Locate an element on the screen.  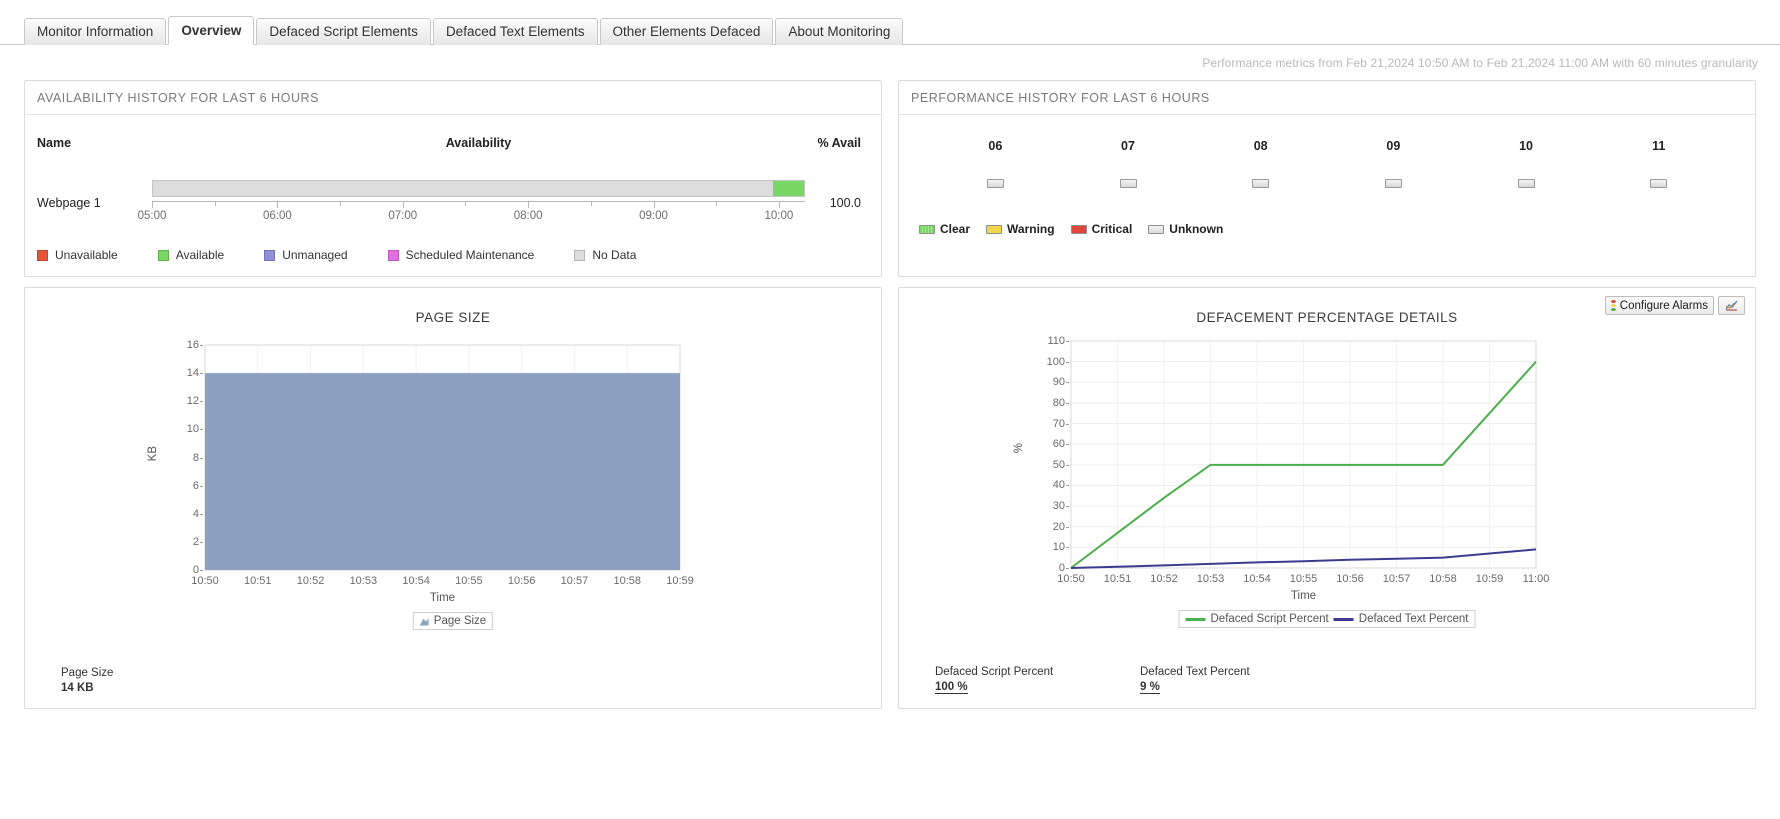
series-area-page-size is located at coordinates (442, 471).